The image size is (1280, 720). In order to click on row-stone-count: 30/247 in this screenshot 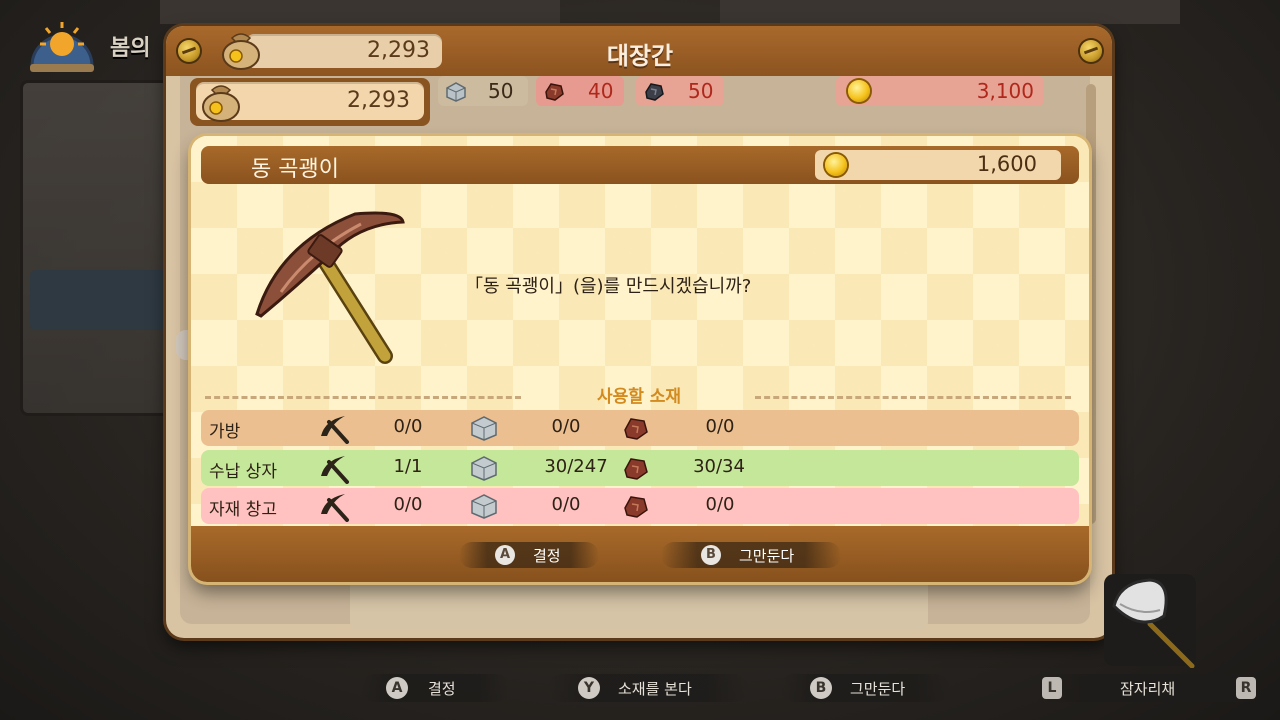, I will do `click(576, 466)`.